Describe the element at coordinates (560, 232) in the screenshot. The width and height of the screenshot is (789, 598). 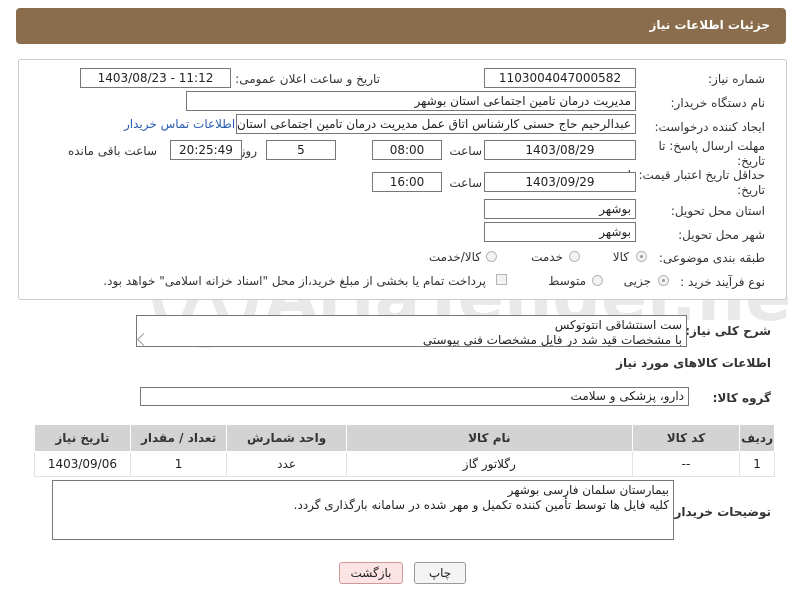
I see `delivery-city-field: بوشهر` at that location.